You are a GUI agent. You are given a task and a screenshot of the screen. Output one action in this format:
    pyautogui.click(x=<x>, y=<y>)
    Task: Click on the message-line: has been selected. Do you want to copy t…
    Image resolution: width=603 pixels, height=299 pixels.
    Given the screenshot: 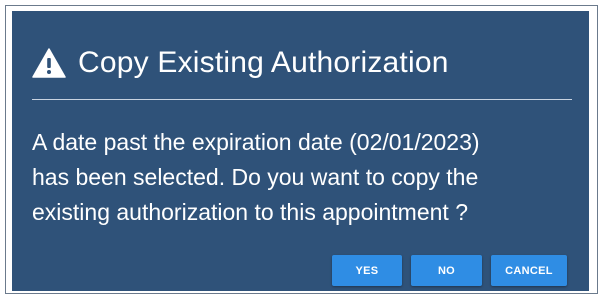 What is the action you would take?
    pyautogui.click(x=255, y=177)
    